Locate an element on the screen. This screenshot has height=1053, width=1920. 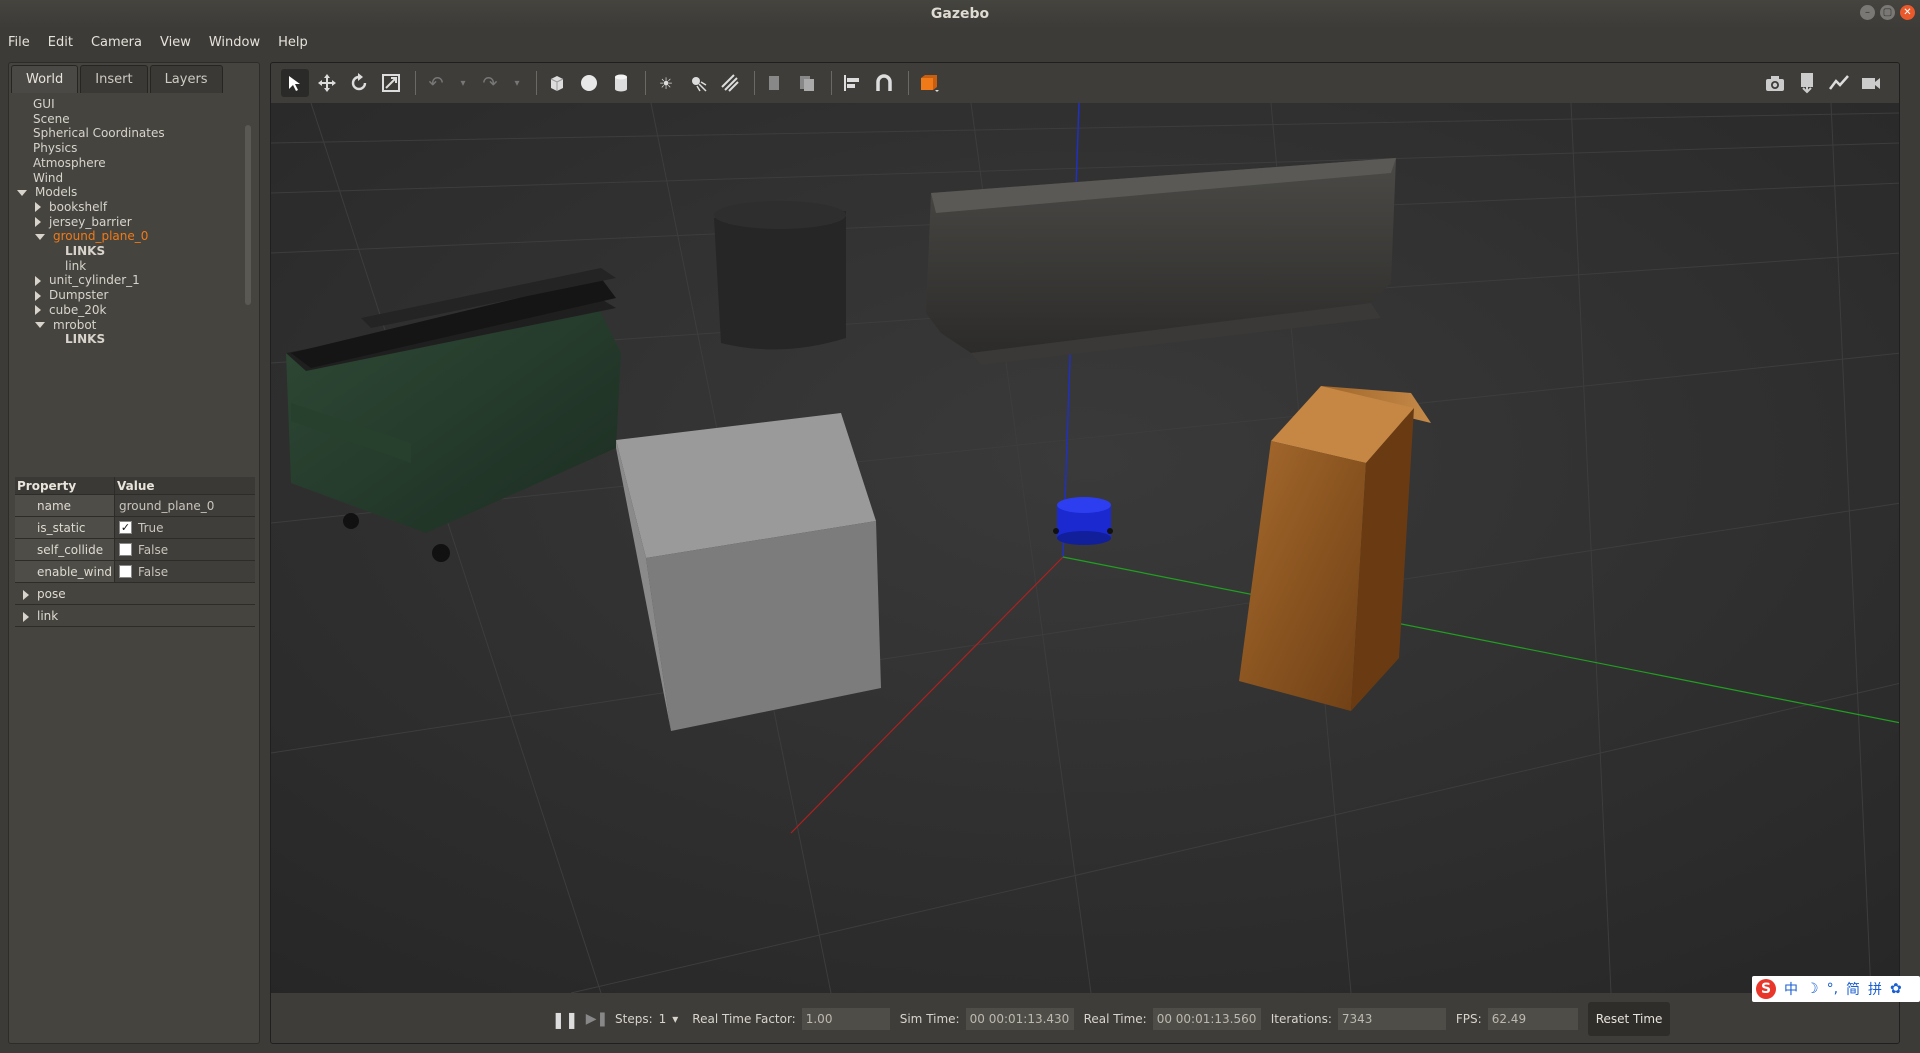
ime-chinese-mode: 中 is located at coordinates (1791, 989).